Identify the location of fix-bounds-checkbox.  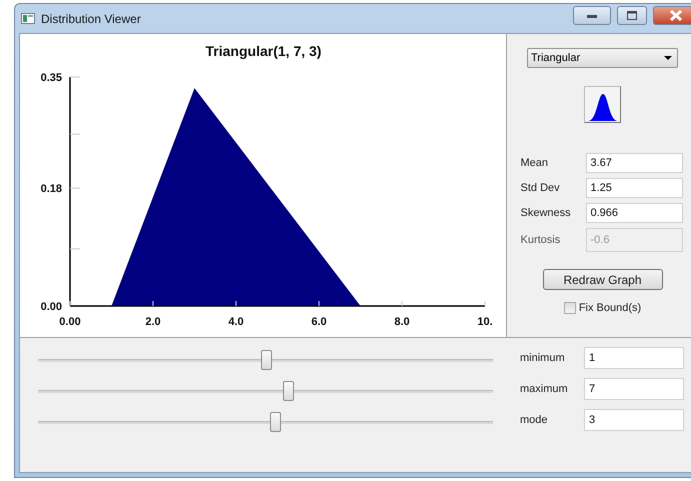
(570, 308).